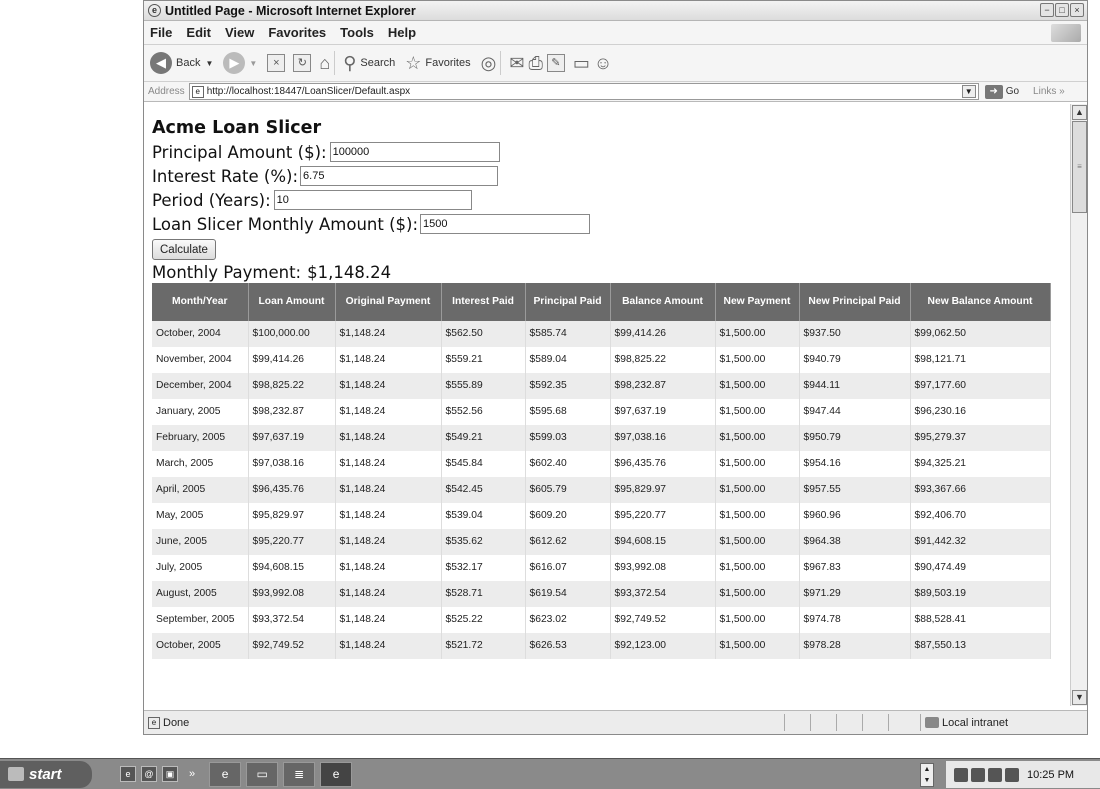 This screenshot has width=1100, height=789. I want to click on taskbar-ie-button: e, so click(225, 774).